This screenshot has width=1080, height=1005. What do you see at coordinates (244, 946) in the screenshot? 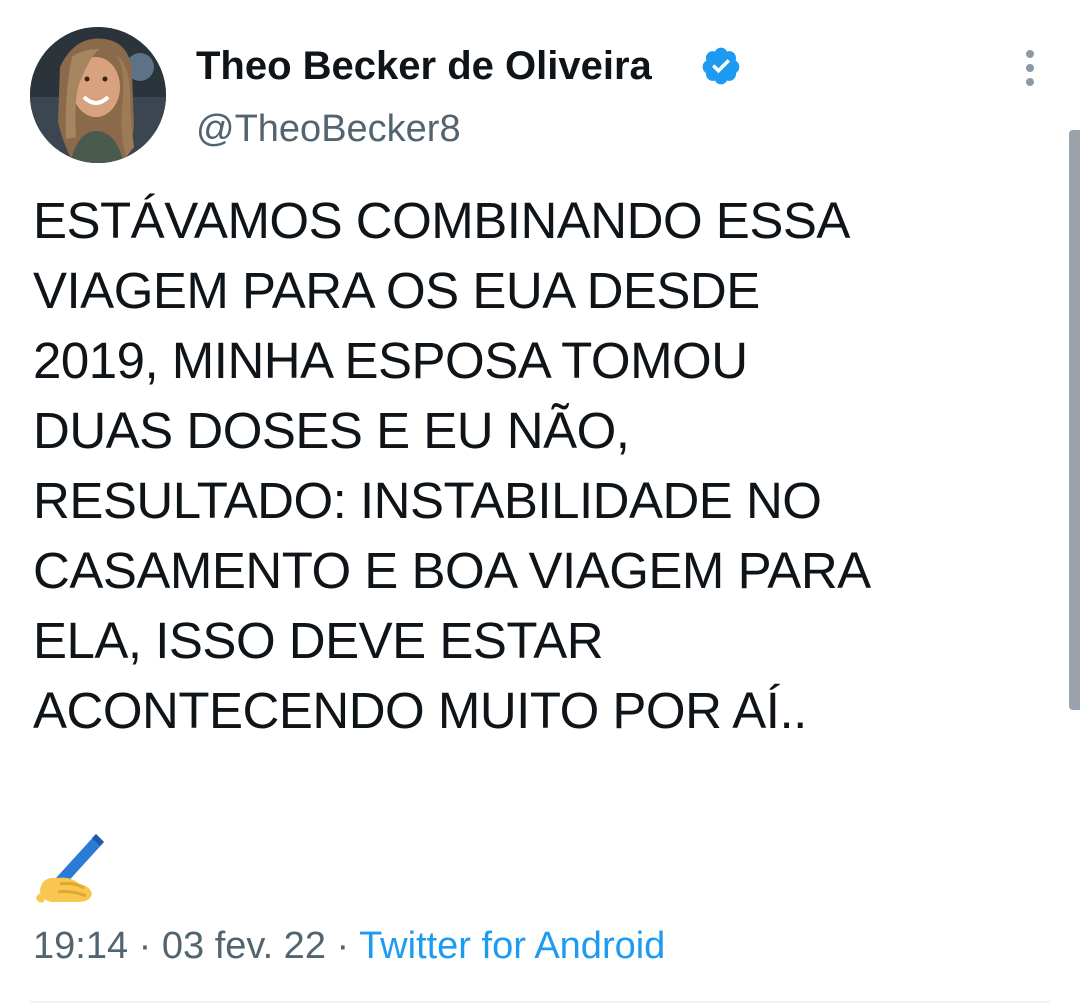
I see `tweet-date: 03 fev. 22` at bounding box center [244, 946].